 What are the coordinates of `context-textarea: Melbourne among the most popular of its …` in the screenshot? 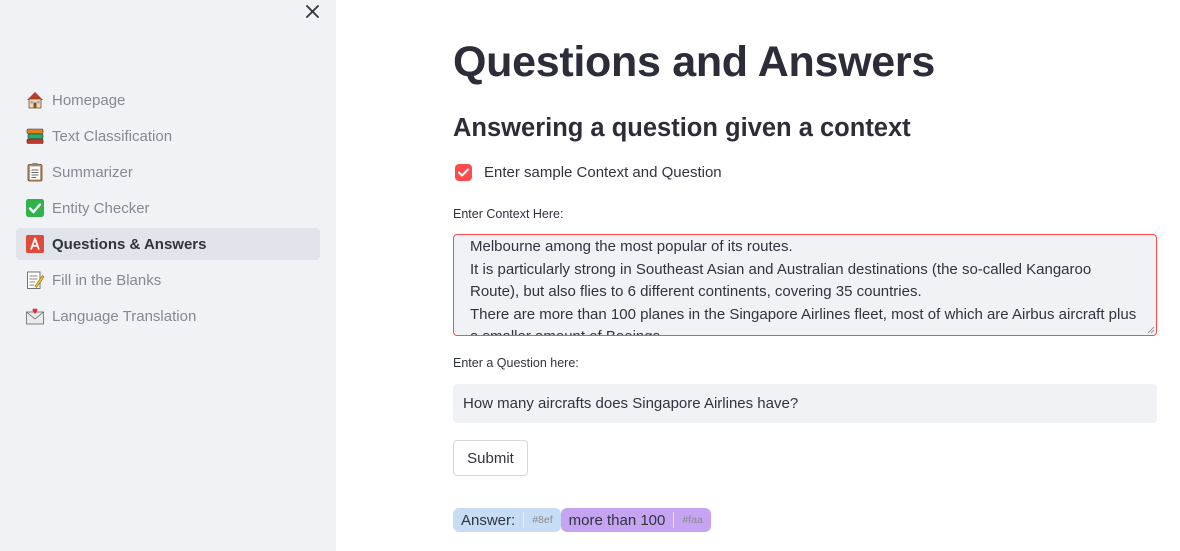 It's located at (805, 285).